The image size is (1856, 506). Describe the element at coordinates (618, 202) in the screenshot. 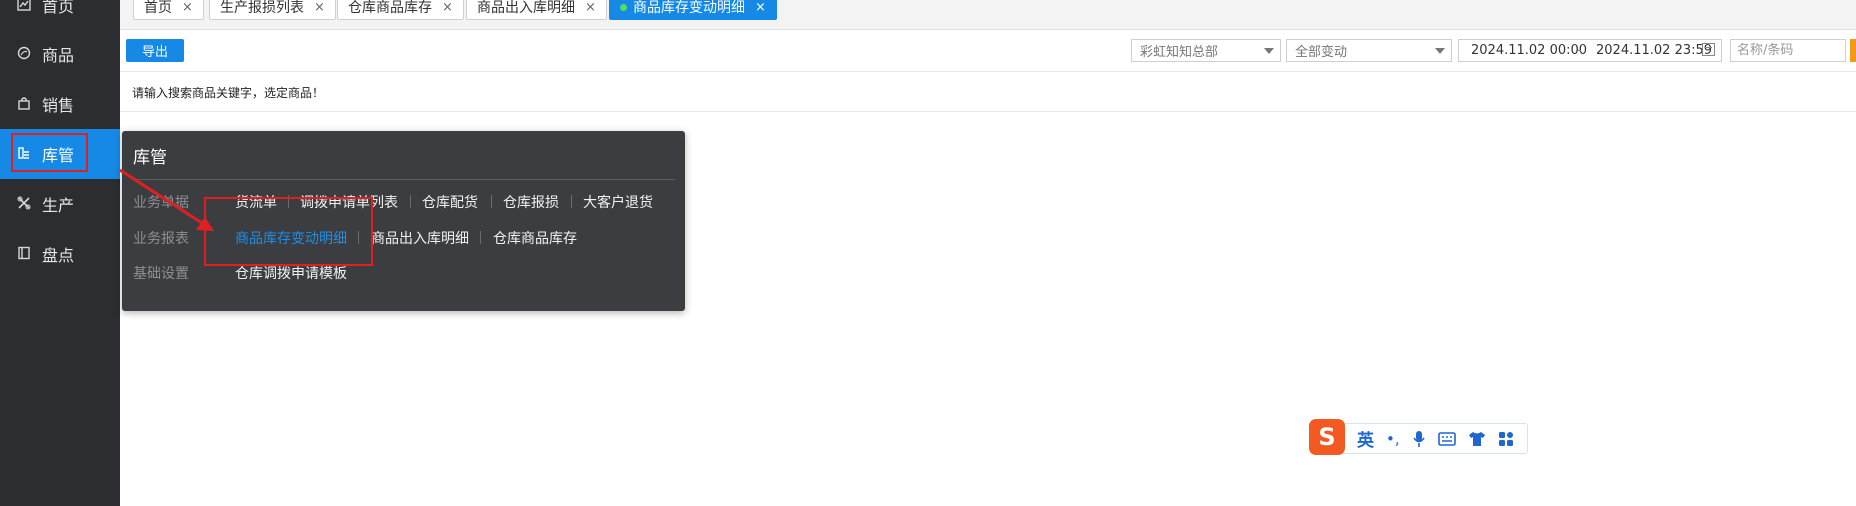

I see `menu-item-customer-return: 大客户退货` at that location.